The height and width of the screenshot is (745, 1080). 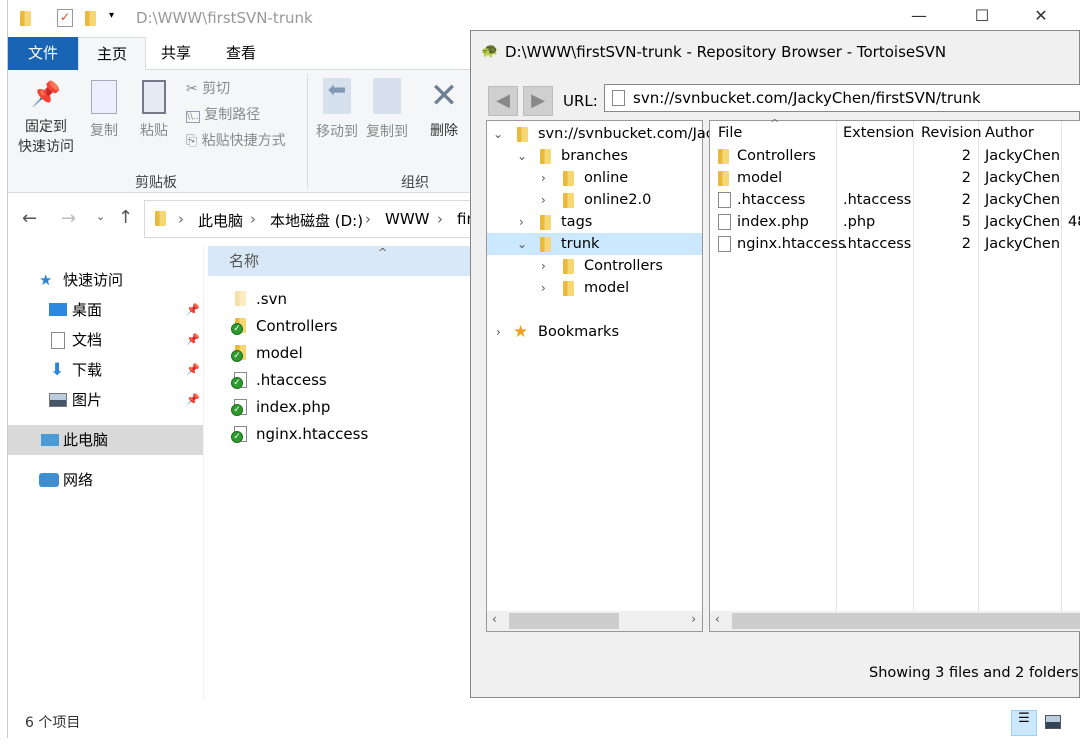 I want to click on nav-network: 网络, so click(x=105, y=480).